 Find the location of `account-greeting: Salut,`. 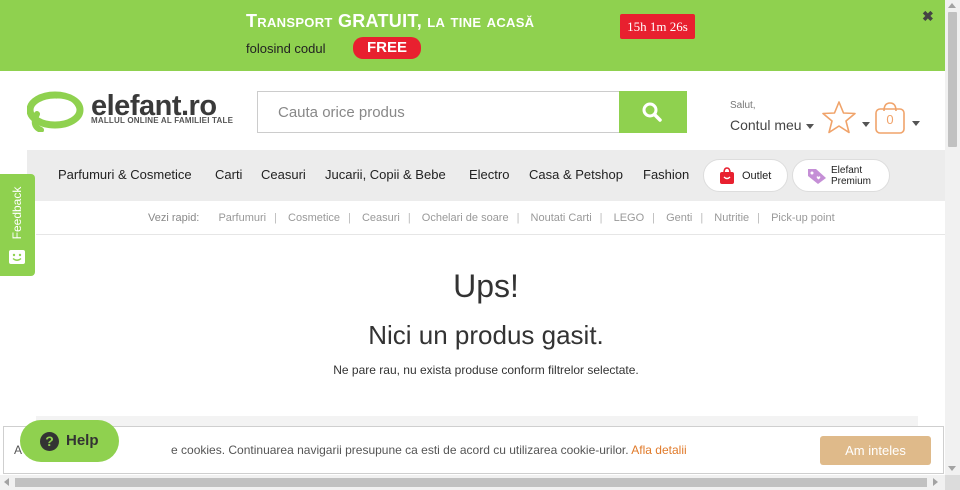

account-greeting: Salut, is located at coordinates (743, 105).